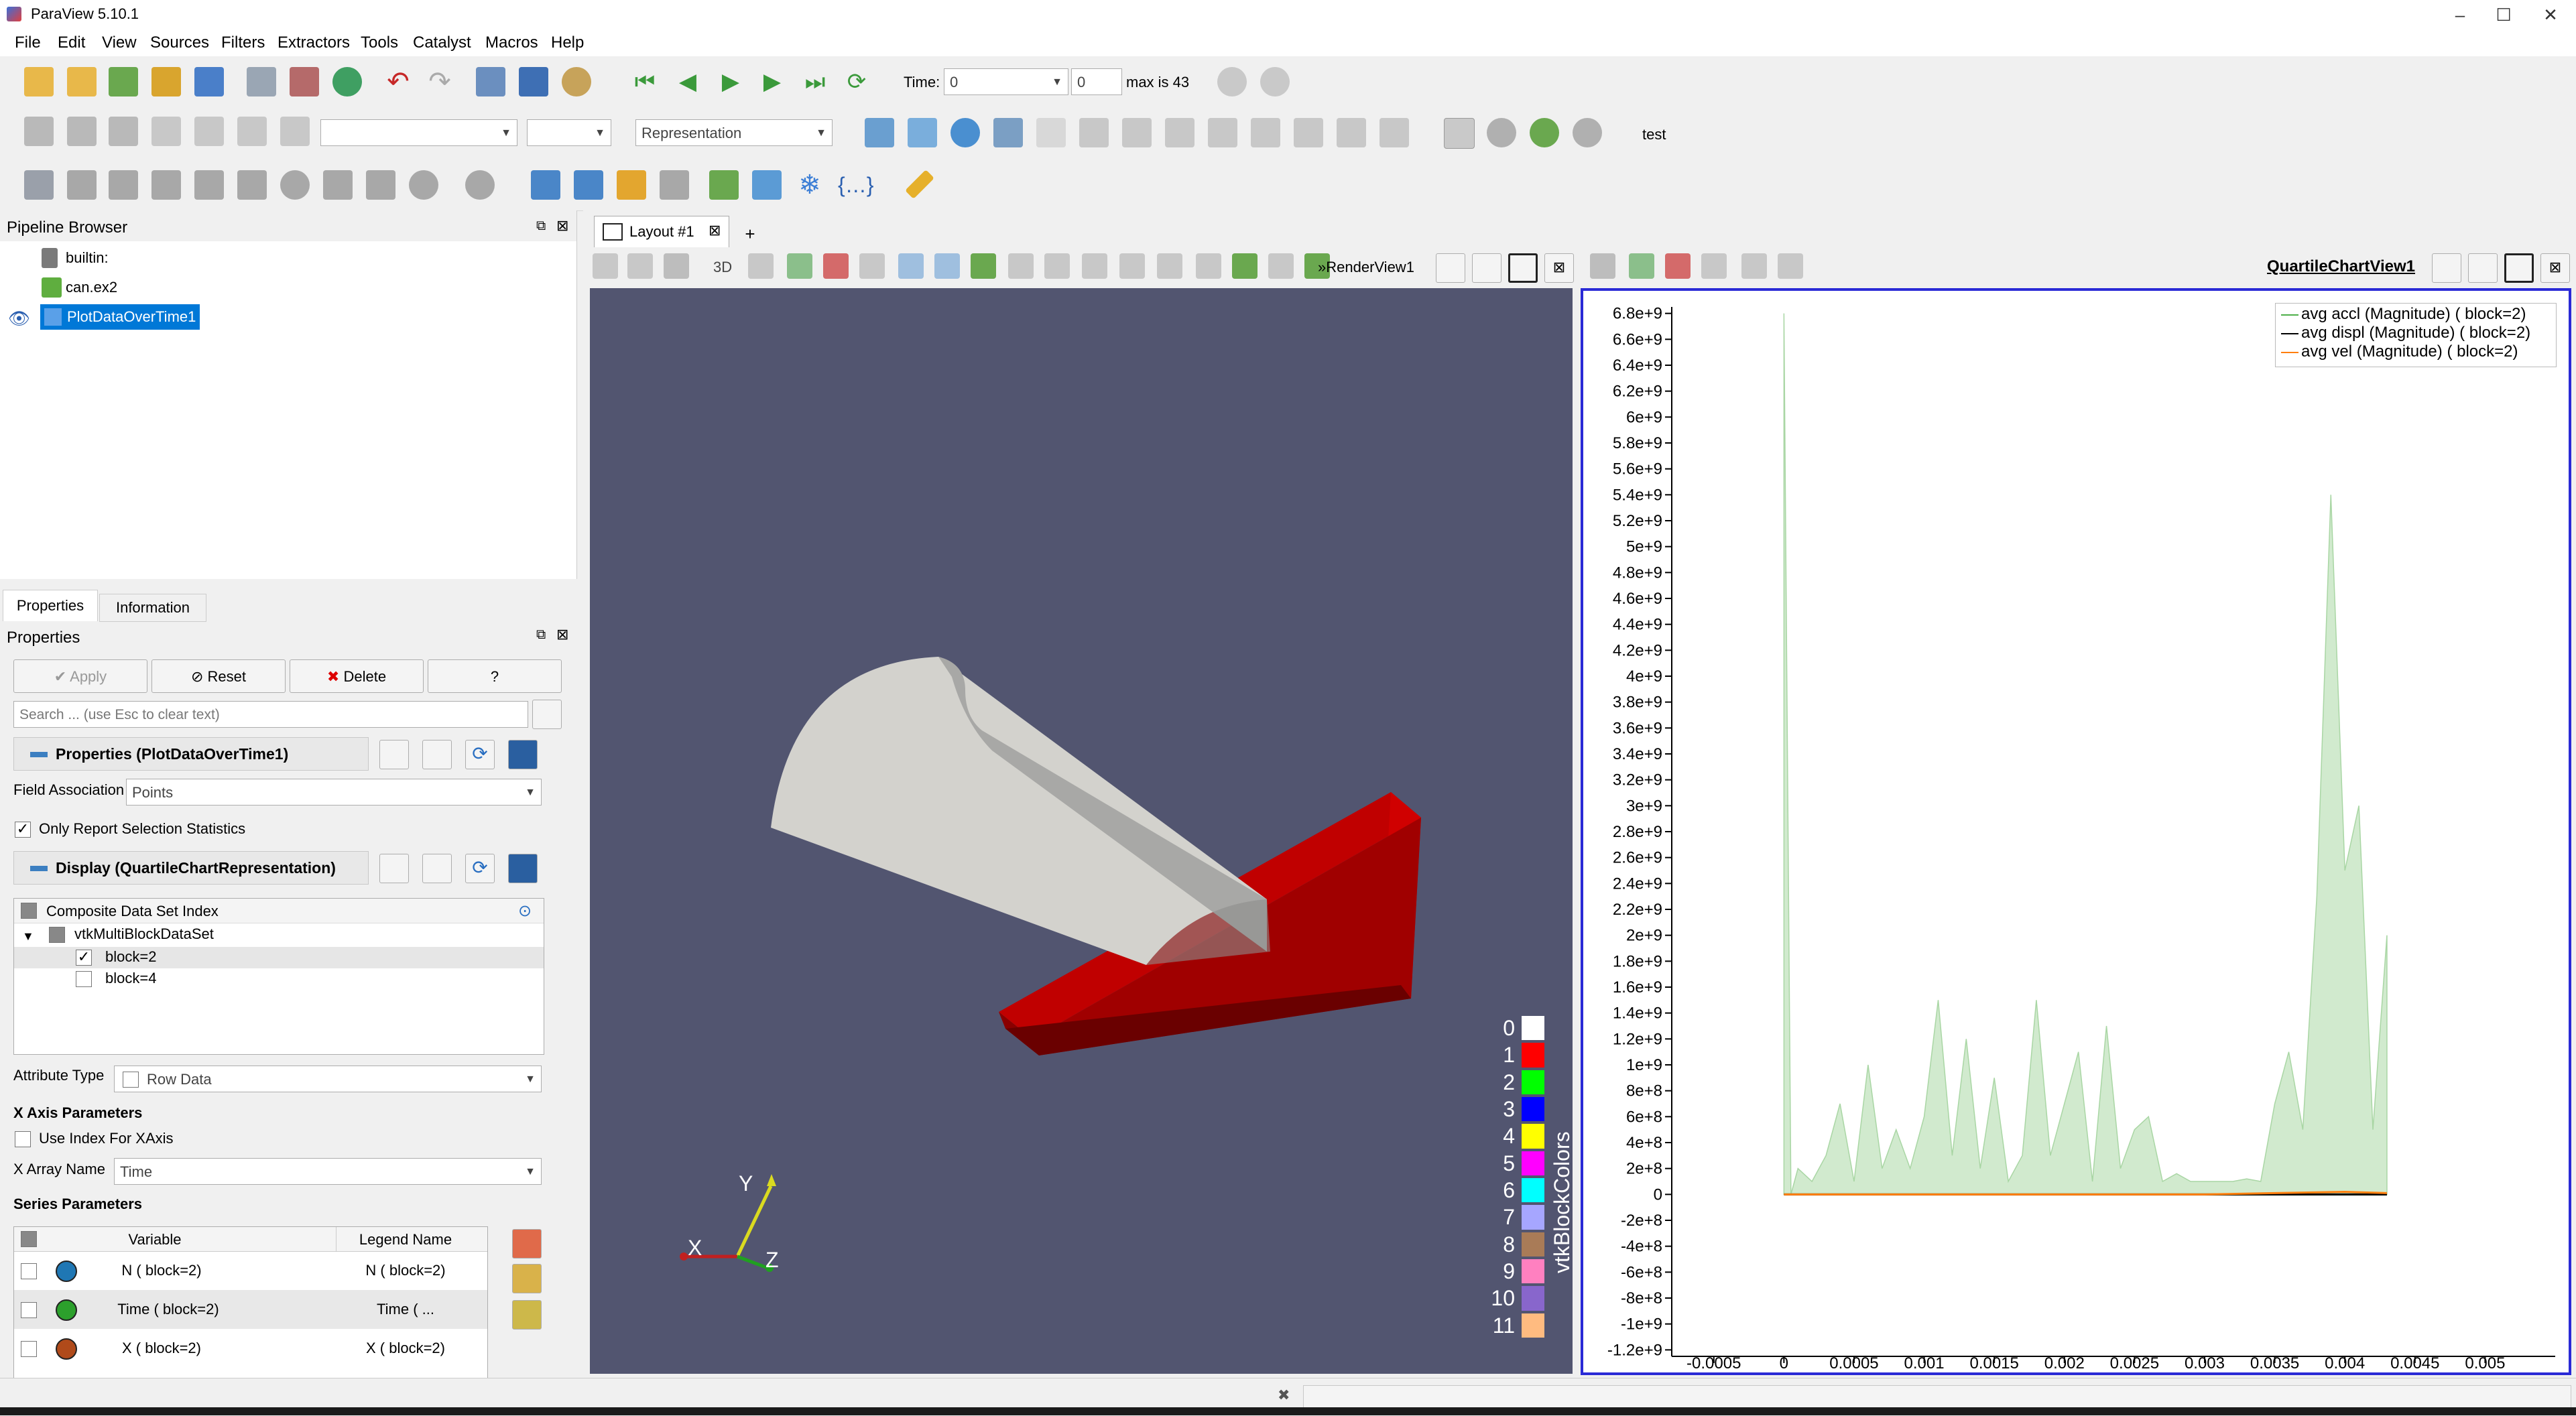 The width and height of the screenshot is (2576, 1416). What do you see at coordinates (1535, 1177) in the screenshot?
I see `color-legend` at bounding box center [1535, 1177].